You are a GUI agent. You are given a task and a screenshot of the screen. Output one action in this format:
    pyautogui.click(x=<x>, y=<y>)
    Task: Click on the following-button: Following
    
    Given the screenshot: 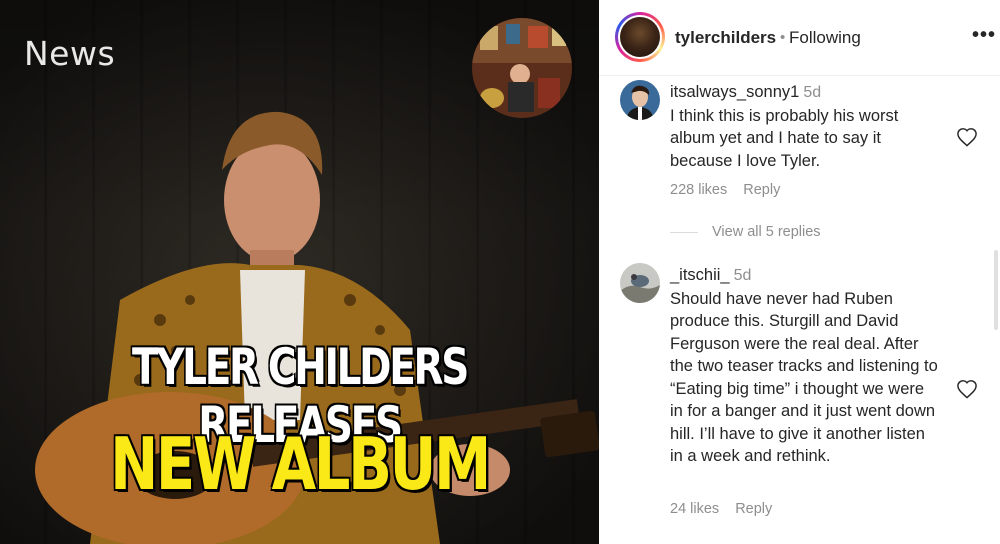 What is the action you would take?
    pyautogui.click(x=825, y=38)
    